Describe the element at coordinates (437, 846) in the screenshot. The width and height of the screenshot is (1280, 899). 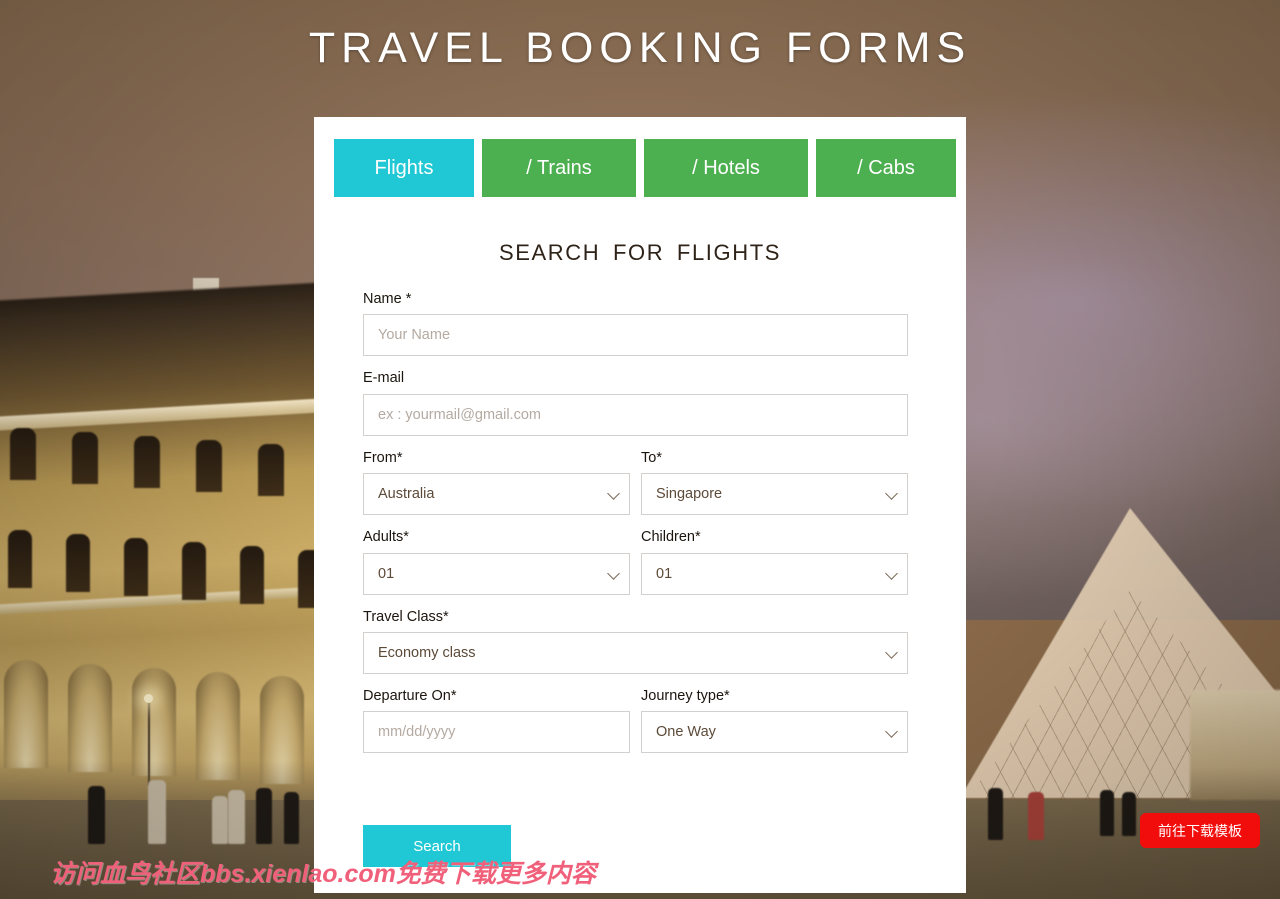
I see `search-button: Search` at that location.